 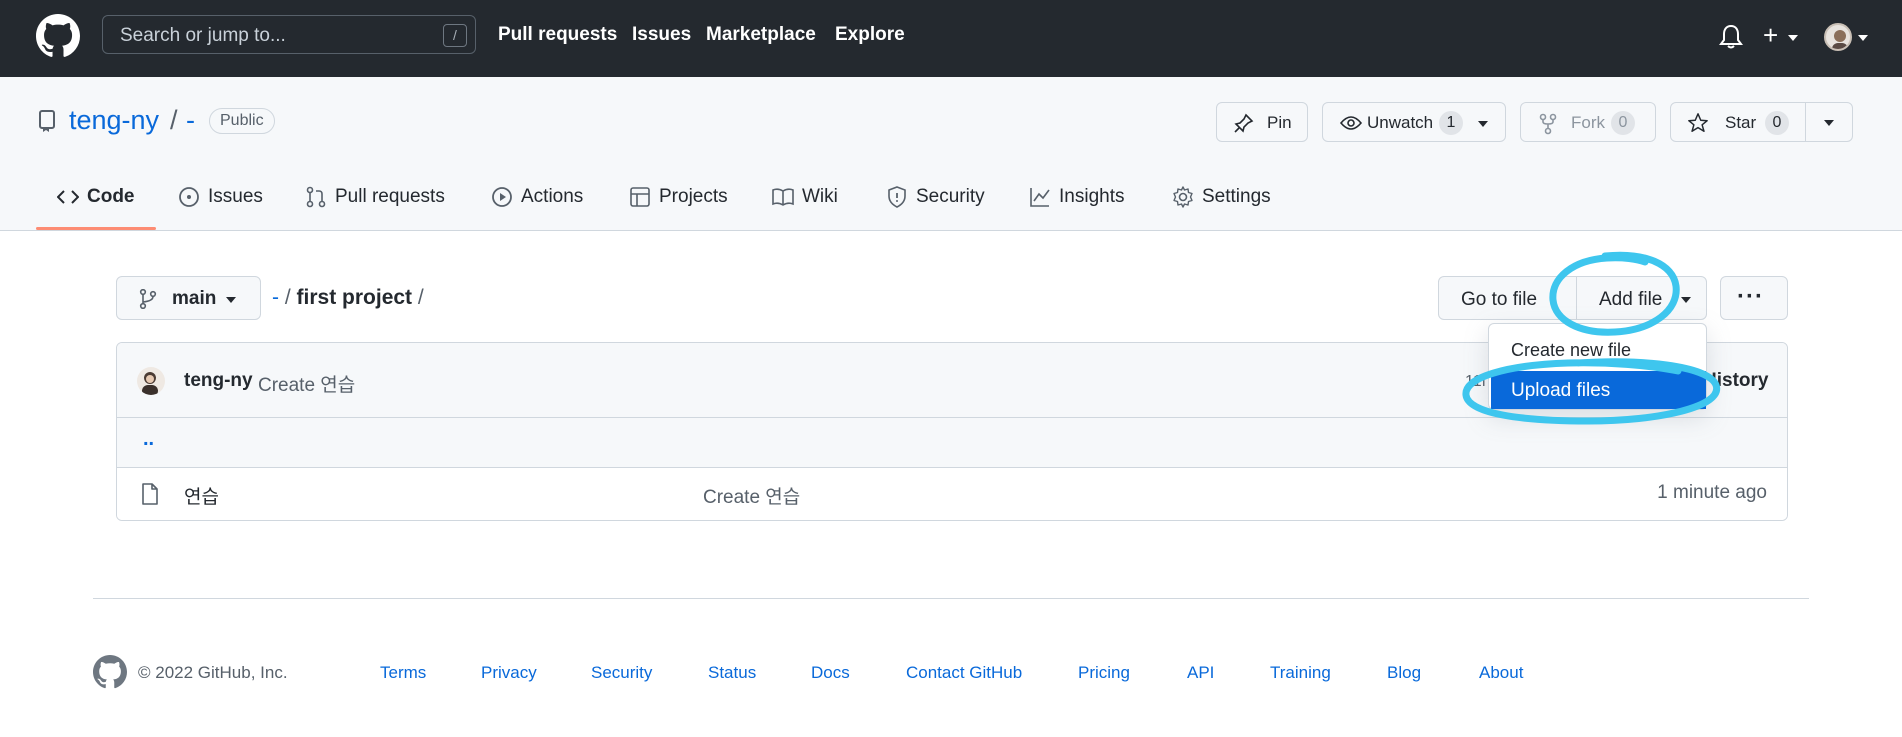 I want to click on eye-icon, so click(x=1351, y=123).